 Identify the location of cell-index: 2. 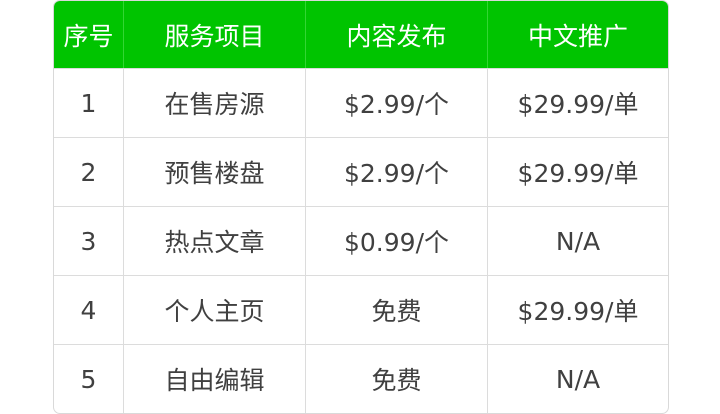
(89, 171).